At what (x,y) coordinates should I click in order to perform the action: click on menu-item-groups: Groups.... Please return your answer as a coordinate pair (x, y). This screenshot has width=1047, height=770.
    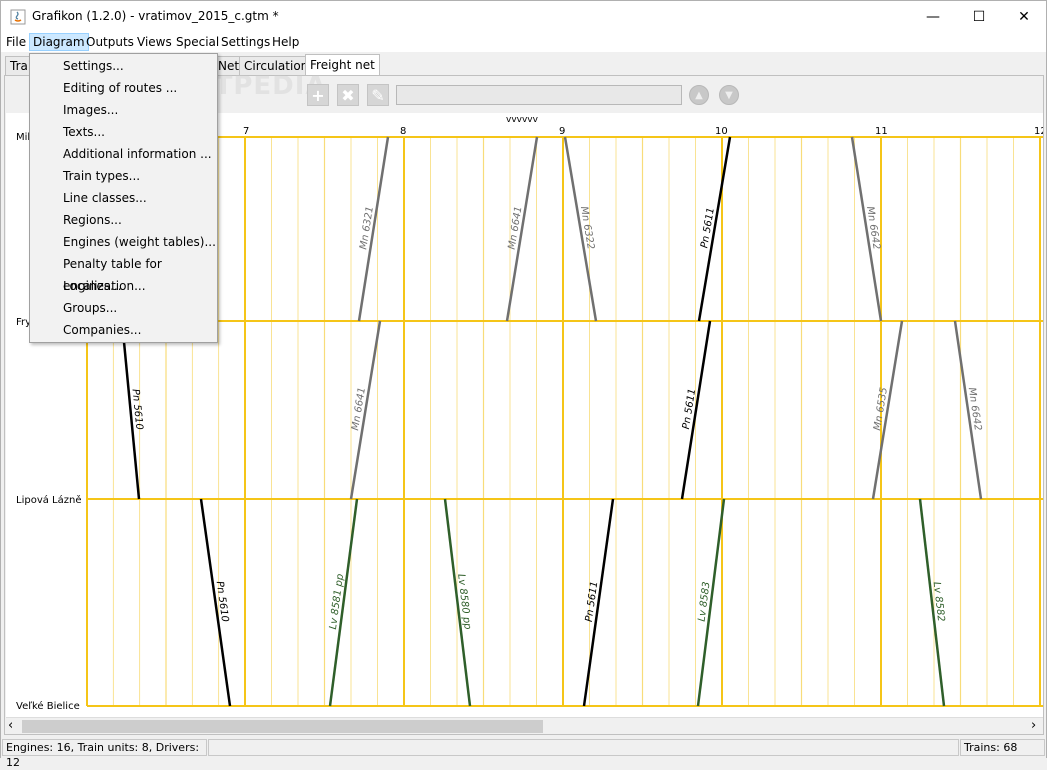
    Looking at the image, I should click on (123, 308).